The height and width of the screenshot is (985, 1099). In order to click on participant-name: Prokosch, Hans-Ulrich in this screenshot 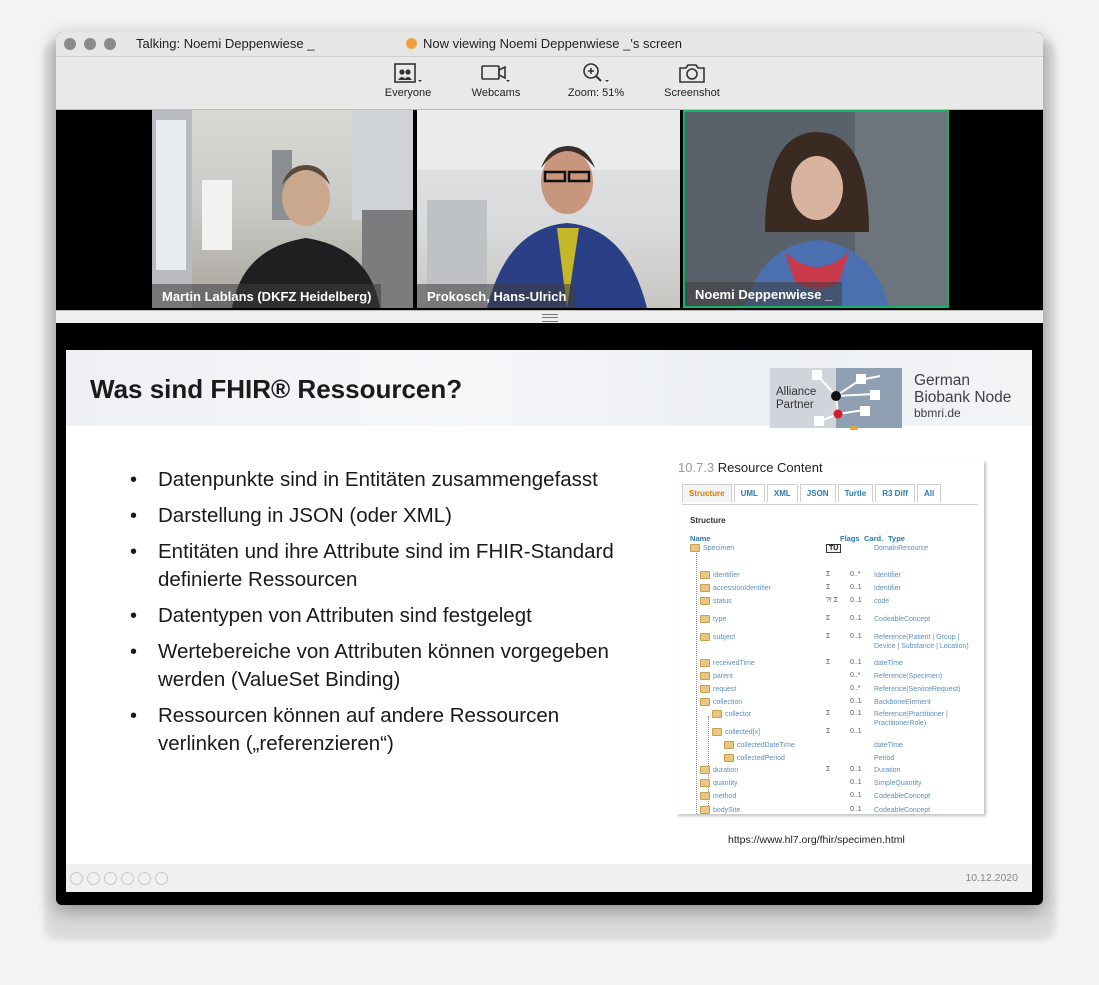, I will do `click(497, 296)`.